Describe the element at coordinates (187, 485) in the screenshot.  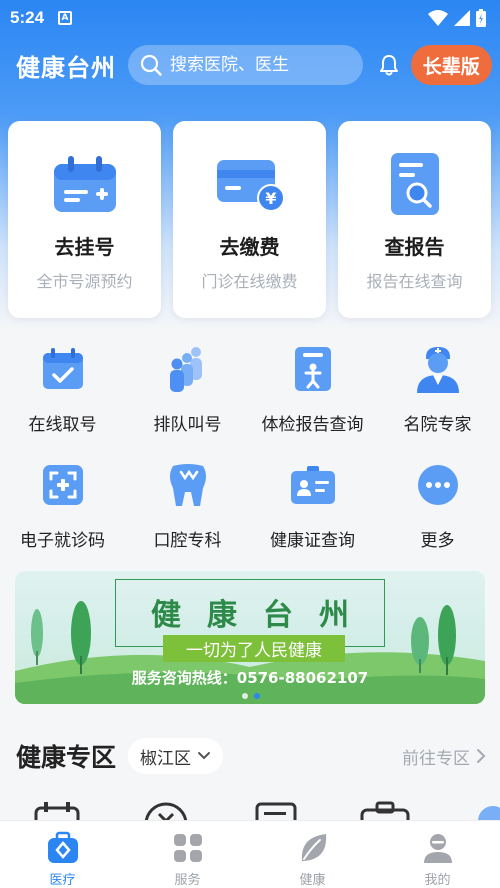
I see `tooth-icon` at that location.